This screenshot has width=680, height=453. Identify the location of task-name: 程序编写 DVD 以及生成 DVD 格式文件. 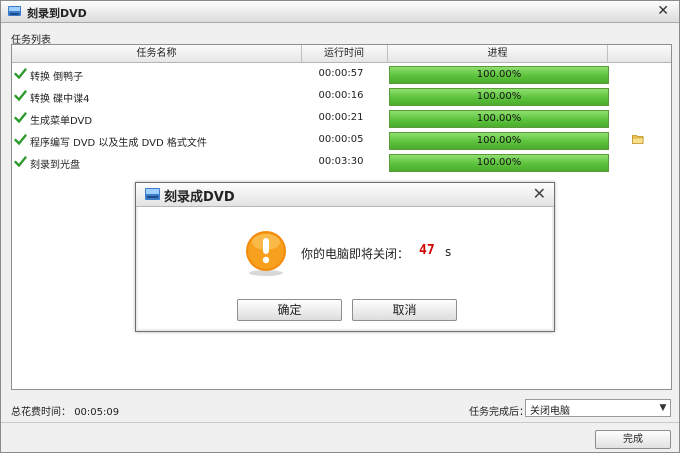
(118, 143).